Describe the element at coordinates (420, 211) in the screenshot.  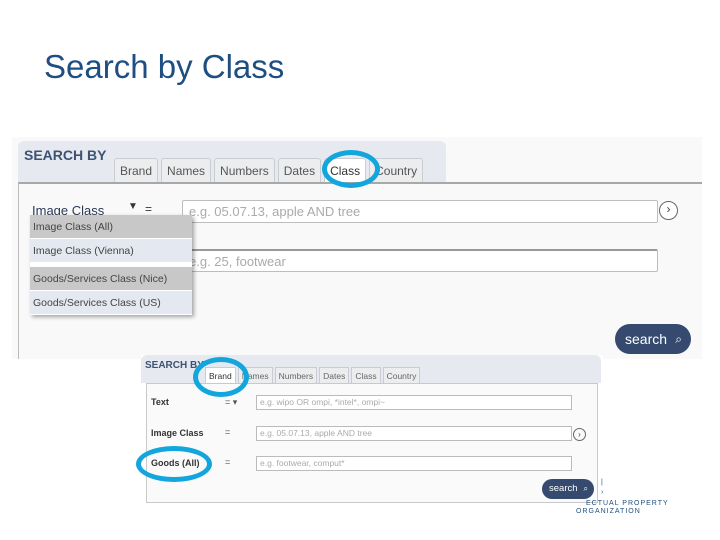
I see `class-query-input: e.g. 05.07.13, apple AND tree` at that location.